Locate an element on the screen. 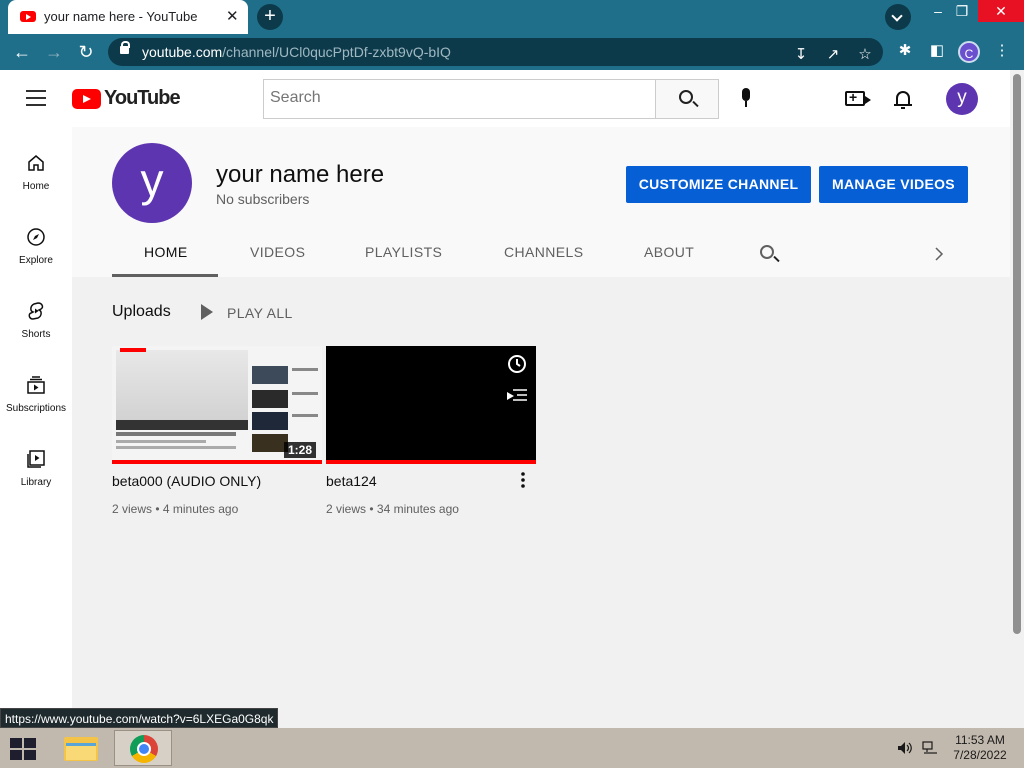 Image resolution: width=1024 pixels, height=768 pixels. sidebar-item-shorts: Shorts is located at coordinates (36, 328).